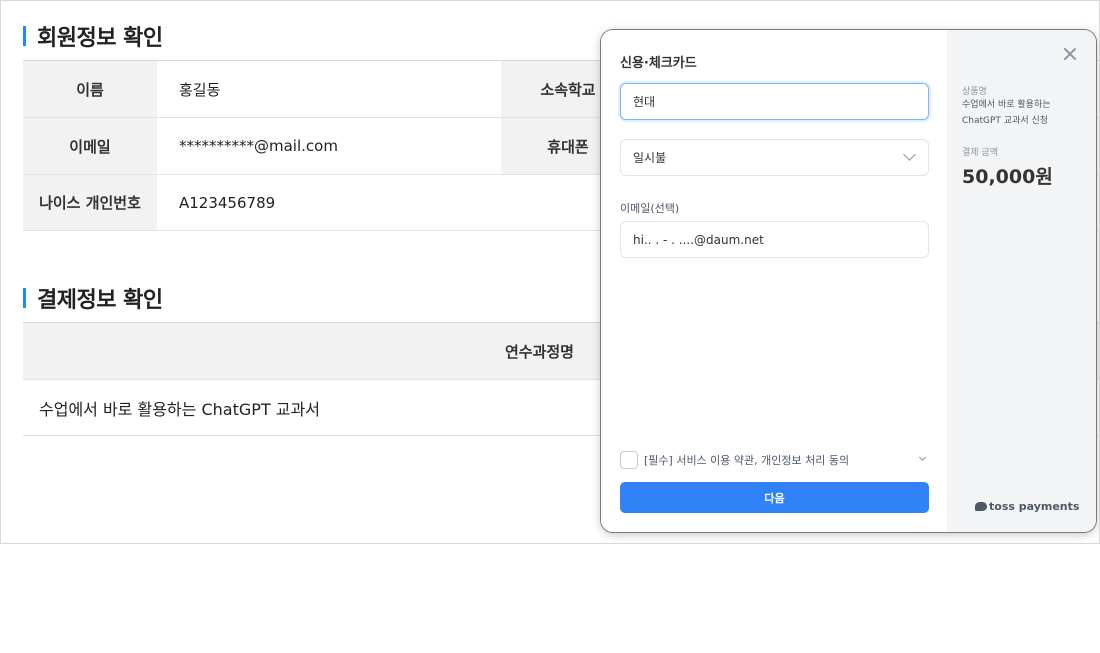 The width and height of the screenshot is (1100, 653). I want to click on email-field: hi.. . - . ....@daum.net, so click(774, 239).